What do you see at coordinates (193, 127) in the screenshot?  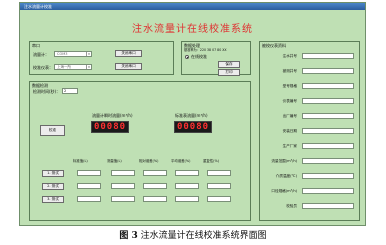 I see `reference-led-display: 00080` at bounding box center [193, 127].